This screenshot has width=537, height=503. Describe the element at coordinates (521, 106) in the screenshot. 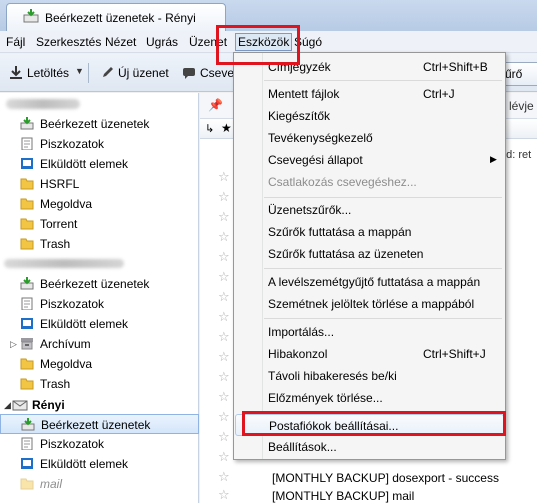

I see `header-partial: lévje` at that location.